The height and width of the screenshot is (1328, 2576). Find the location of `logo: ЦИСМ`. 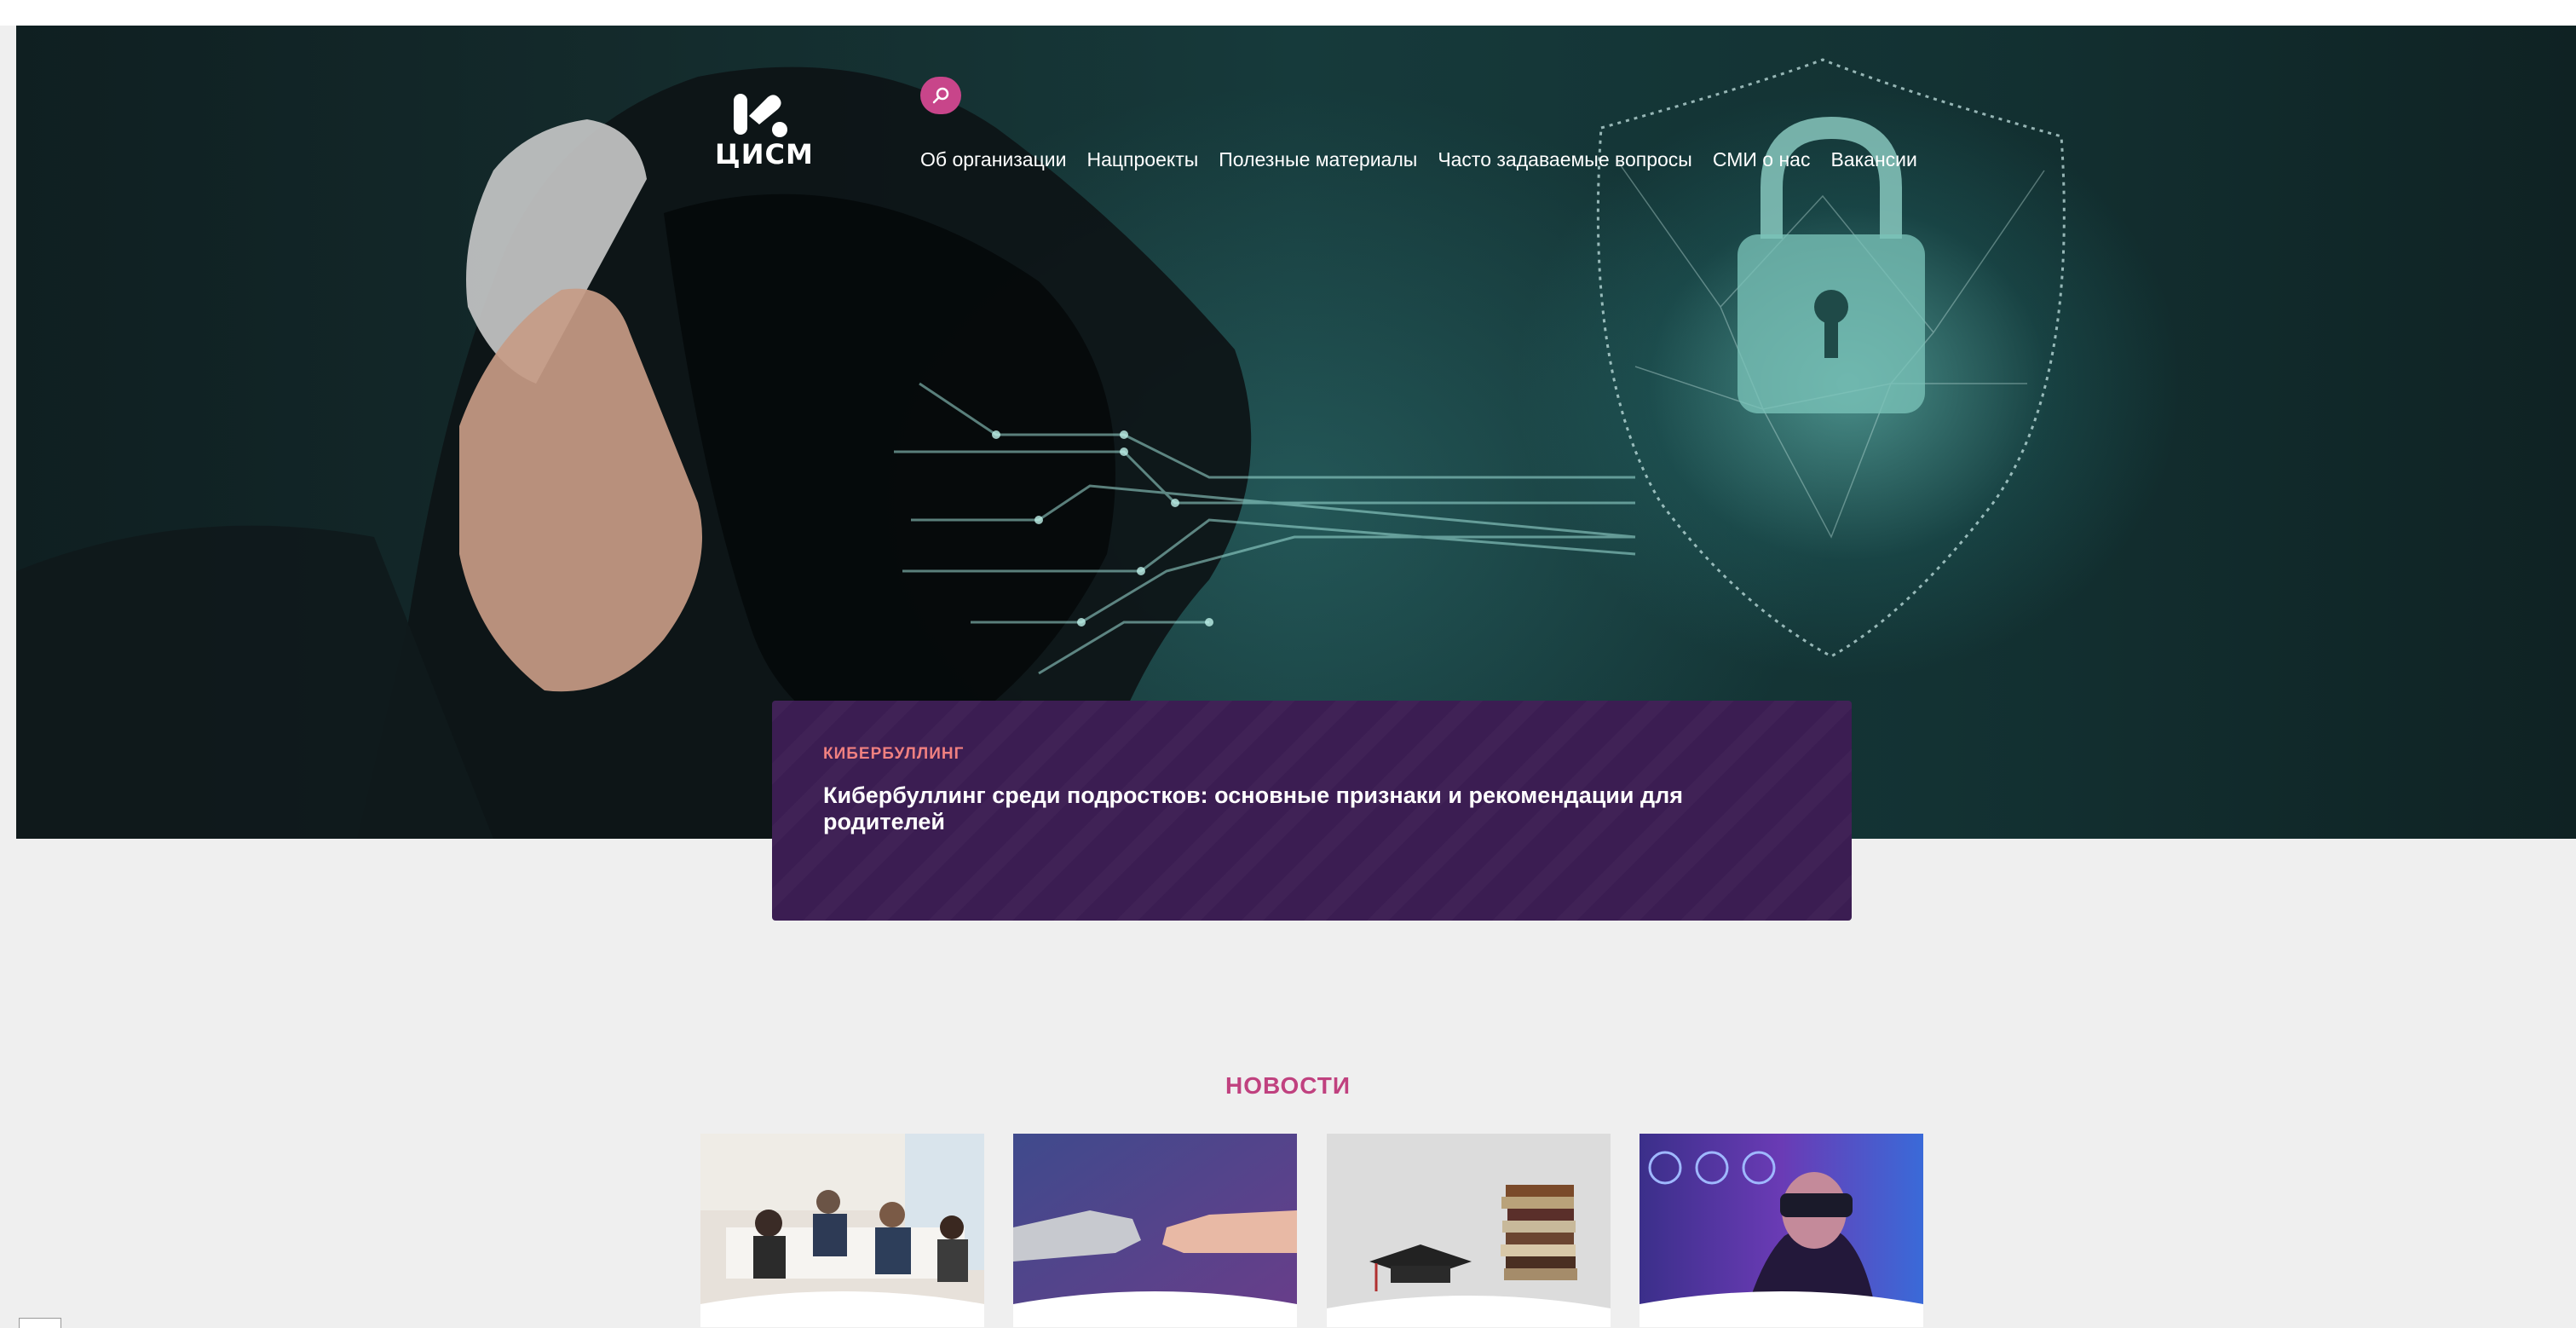

logo: ЦИСМ is located at coordinates (764, 130).